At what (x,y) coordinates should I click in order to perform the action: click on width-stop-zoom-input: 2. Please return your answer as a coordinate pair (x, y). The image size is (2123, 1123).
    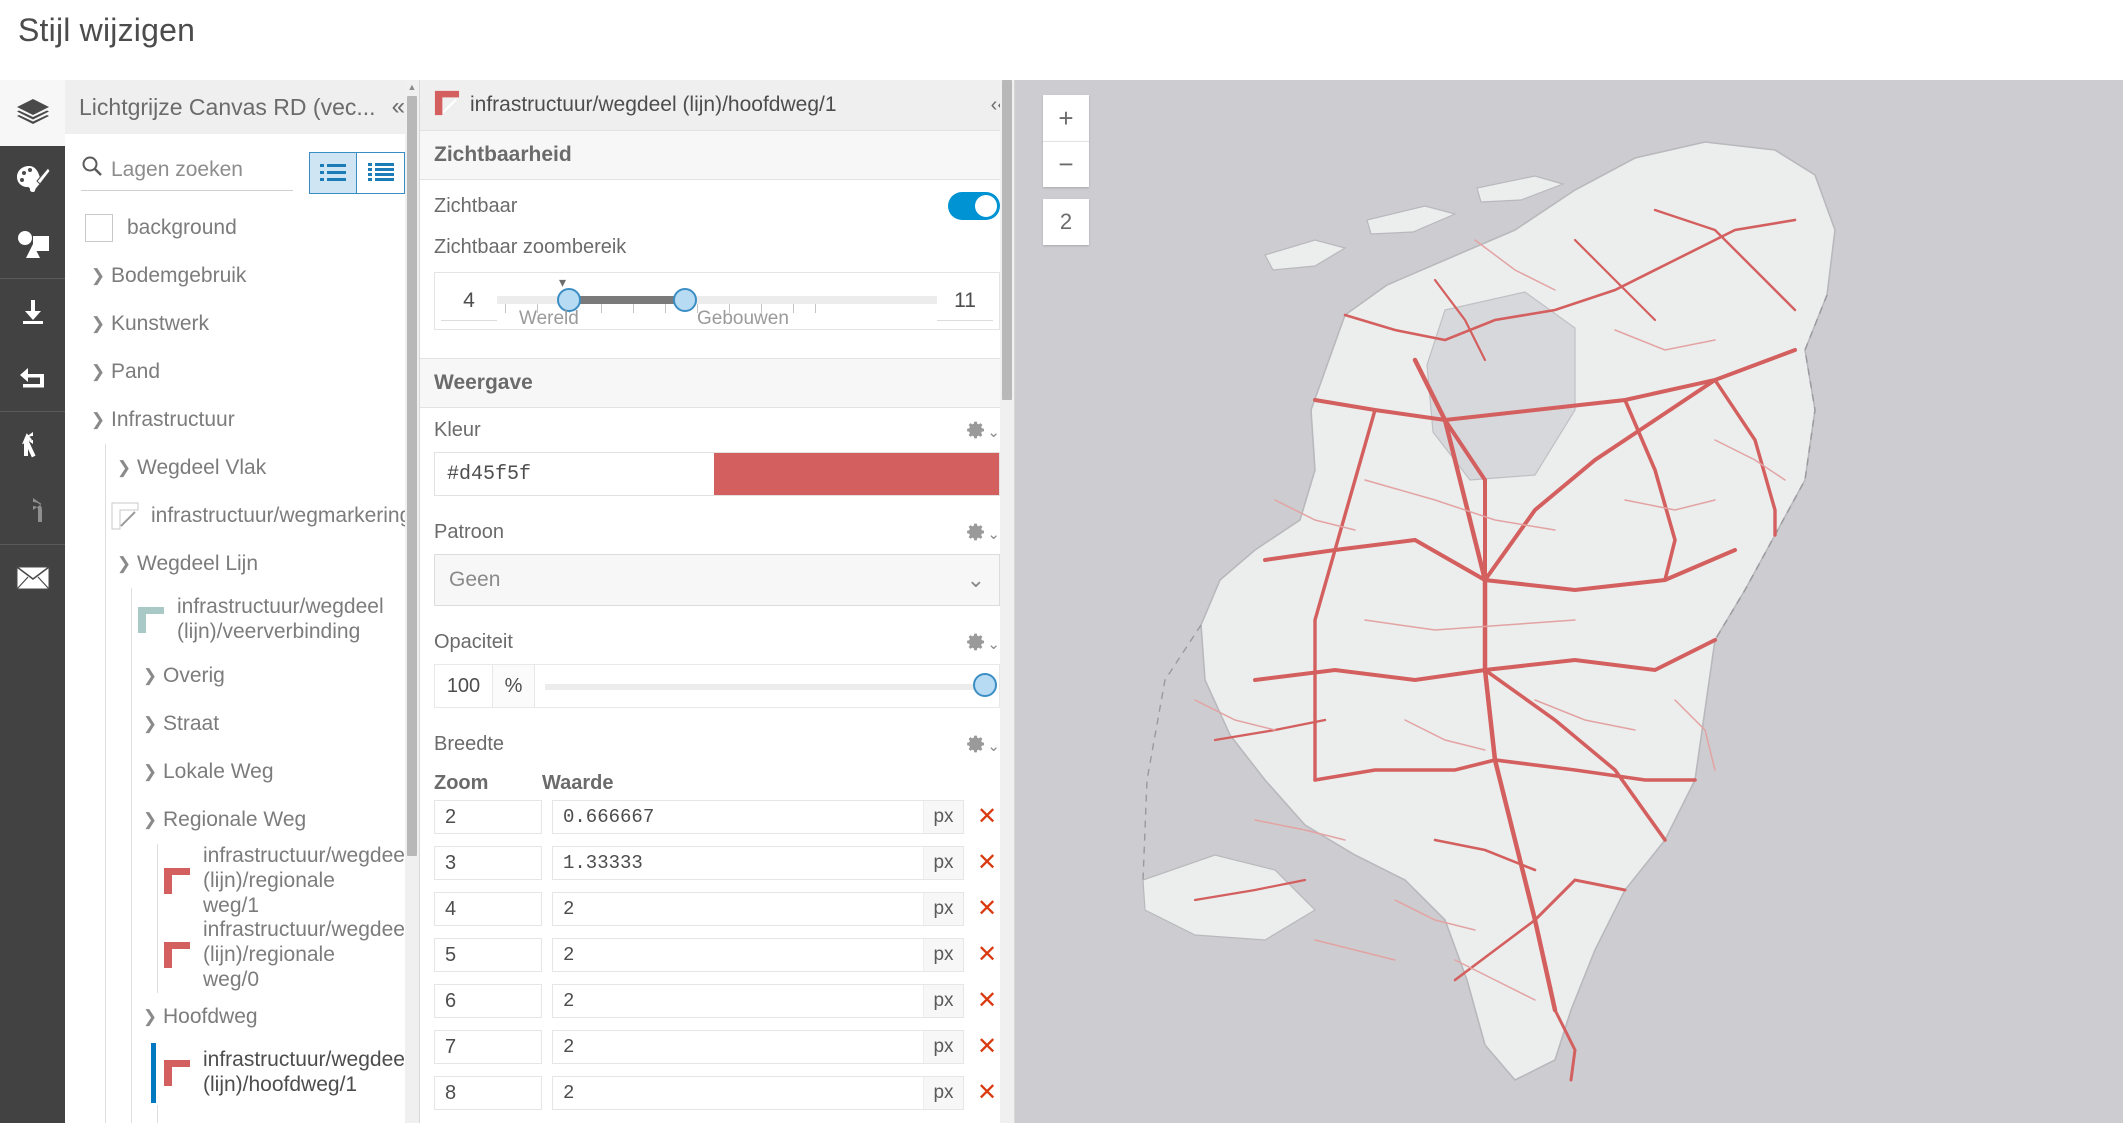
    Looking at the image, I should click on (488, 817).